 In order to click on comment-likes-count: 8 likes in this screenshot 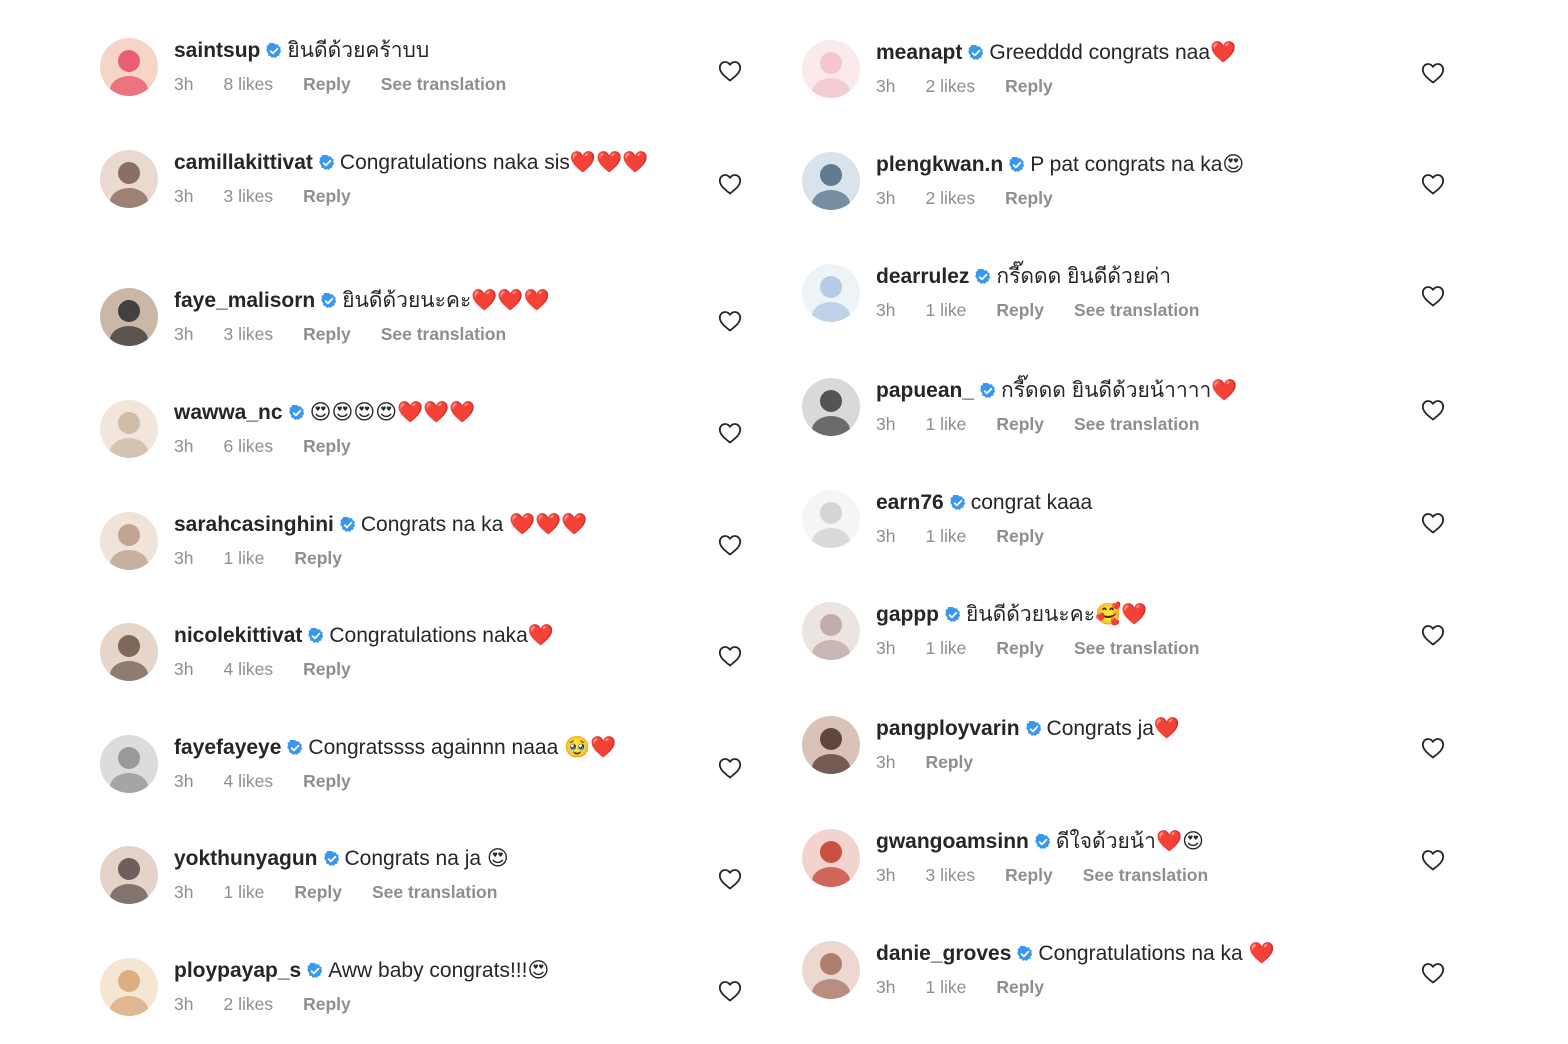, I will do `click(248, 84)`.